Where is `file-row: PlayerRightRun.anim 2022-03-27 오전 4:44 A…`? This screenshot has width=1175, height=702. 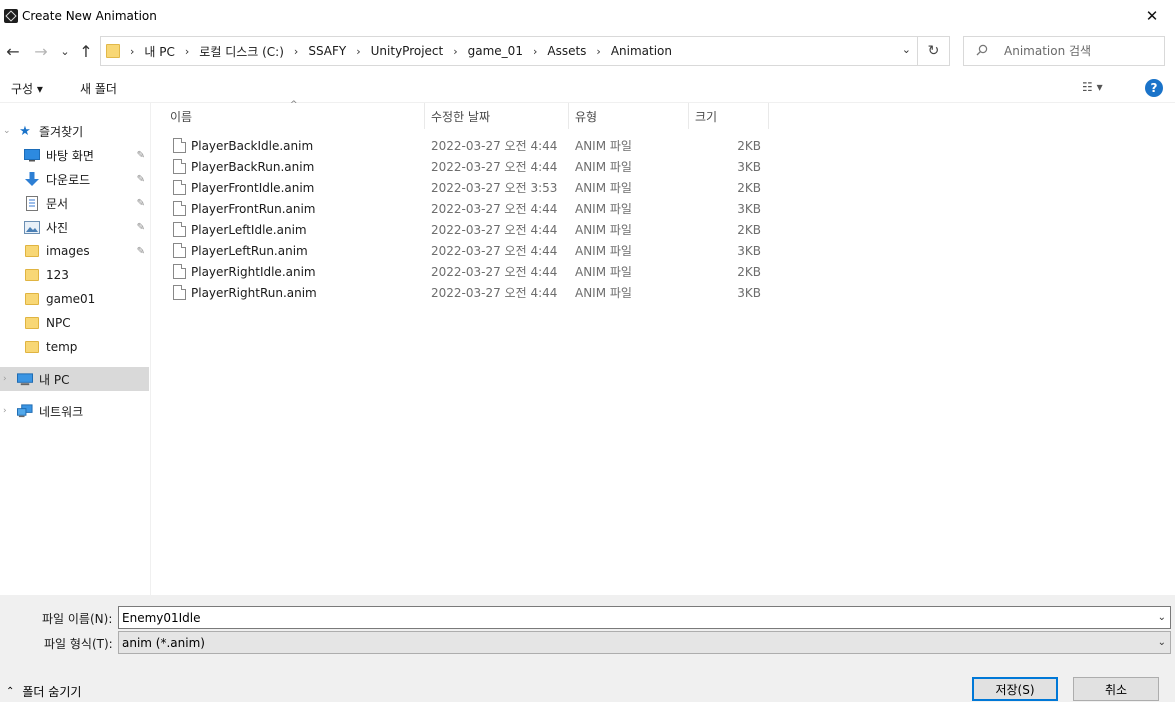
file-row: PlayerRightRun.anim 2022-03-27 오전 4:44 A… is located at coordinates (468, 292).